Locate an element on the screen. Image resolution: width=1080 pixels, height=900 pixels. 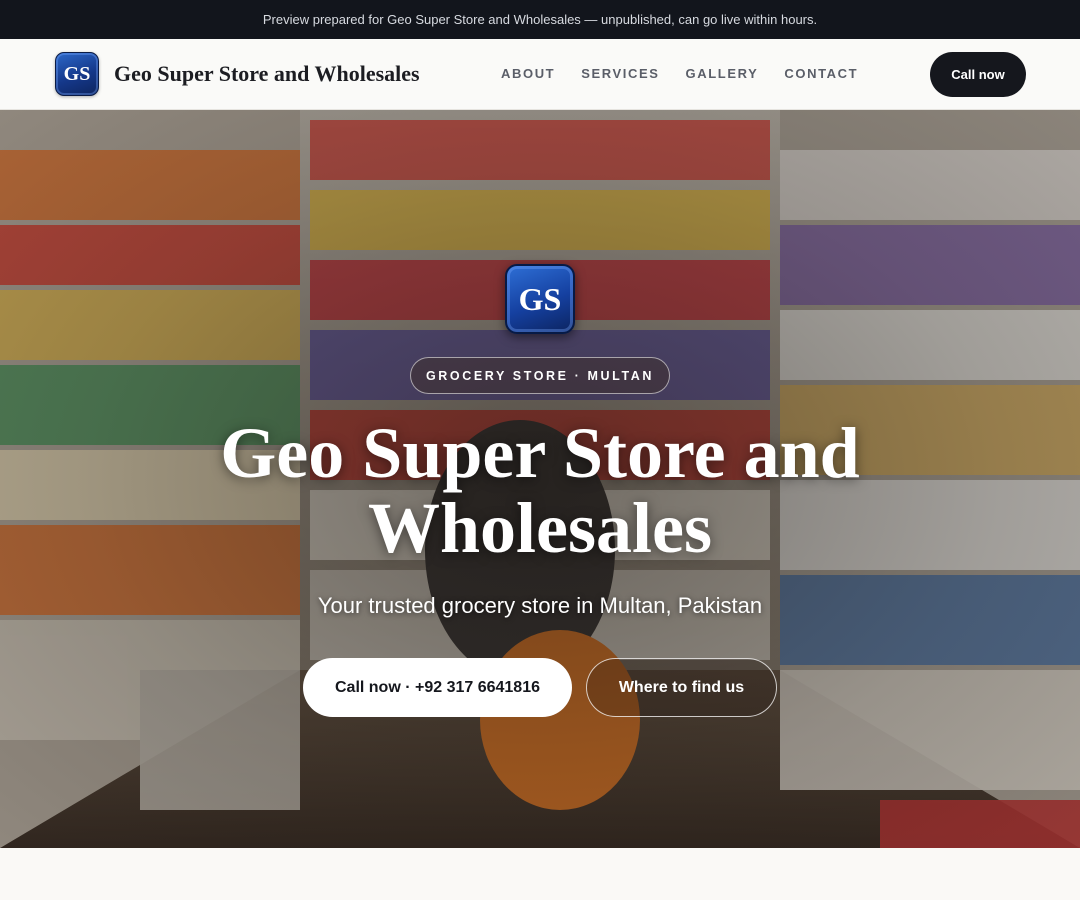
nav-link-about: ABOUT is located at coordinates (528, 73).